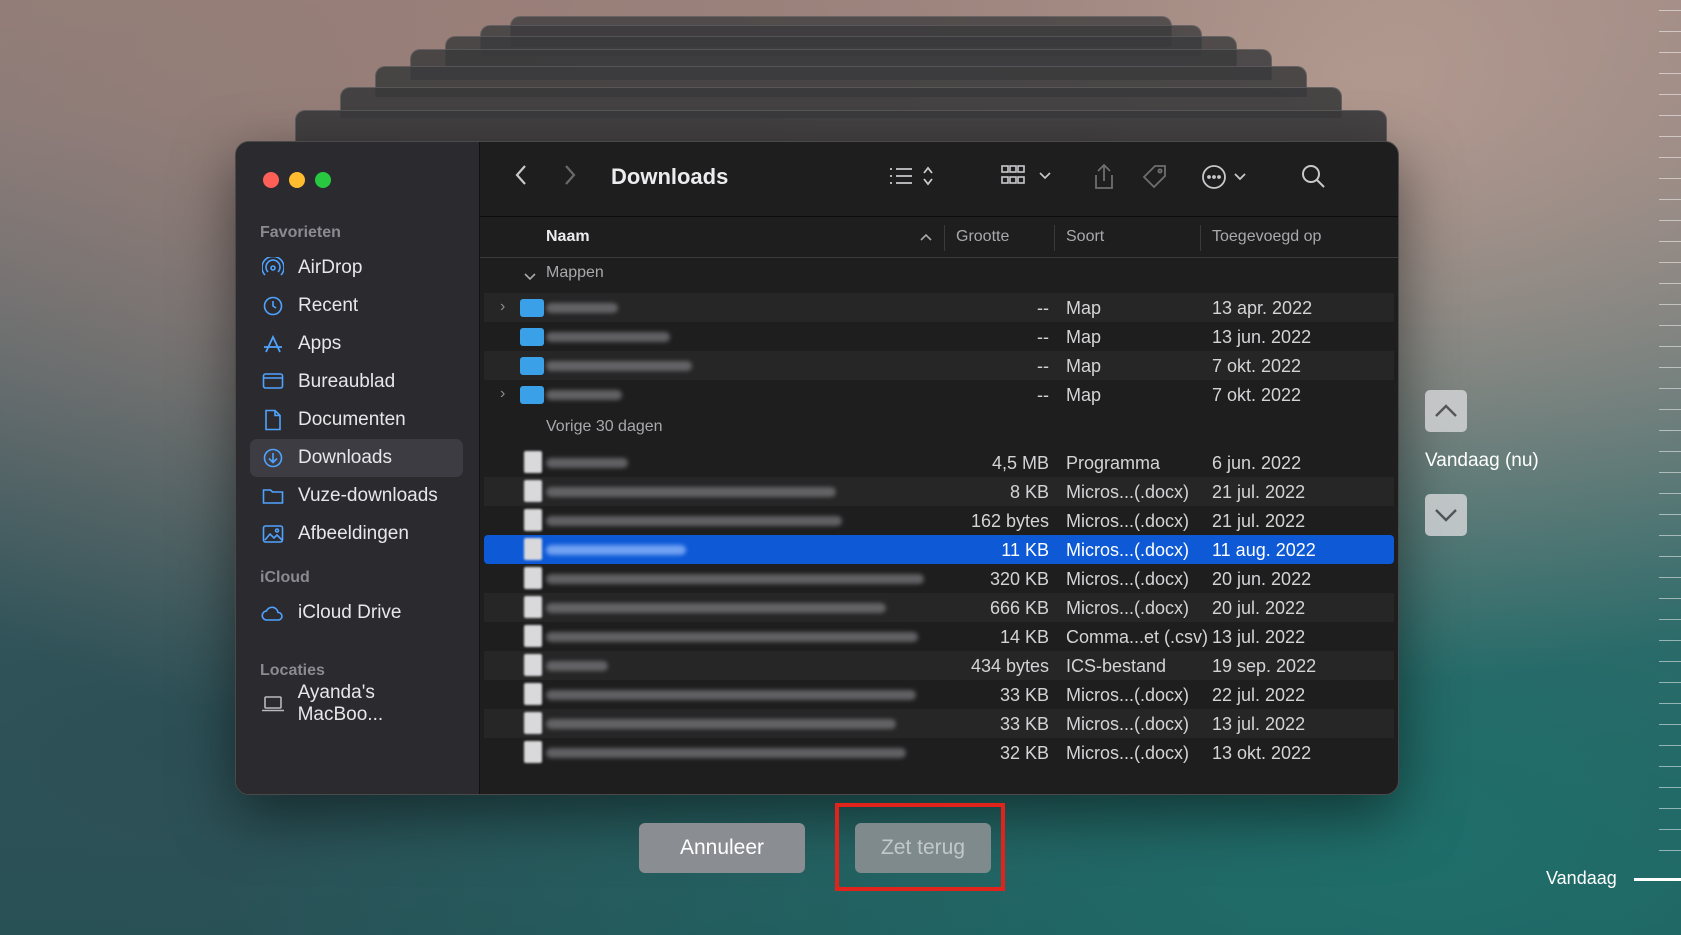 The width and height of the screenshot is (1681, 935). I want to click on table-row: -- Map 7 okt. 2022, so click(939, 365).